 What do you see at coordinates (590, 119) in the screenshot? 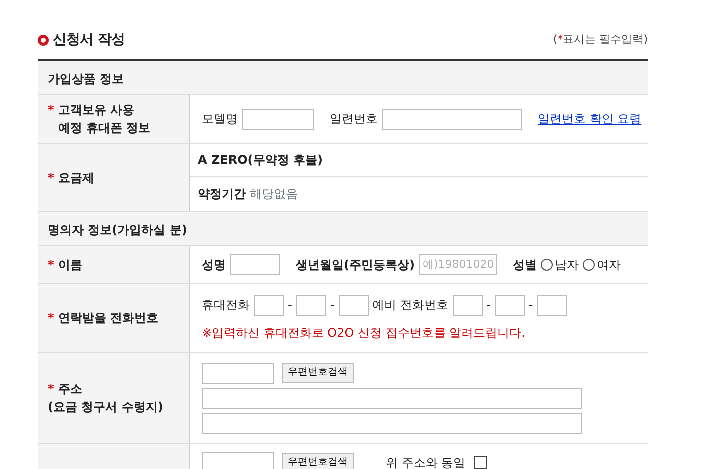
I see `help-link: 일련번호 확인 요령` at bounding box center [590, 119].